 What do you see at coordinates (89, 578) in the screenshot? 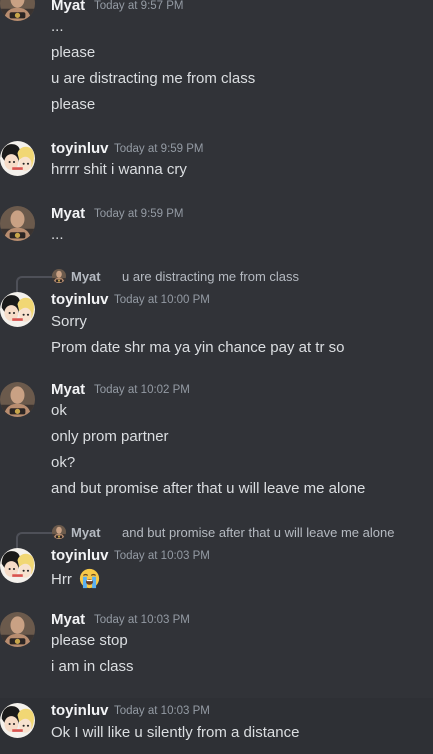
I see `loudly-crying-face-icon` at bounding box center [89, 578].